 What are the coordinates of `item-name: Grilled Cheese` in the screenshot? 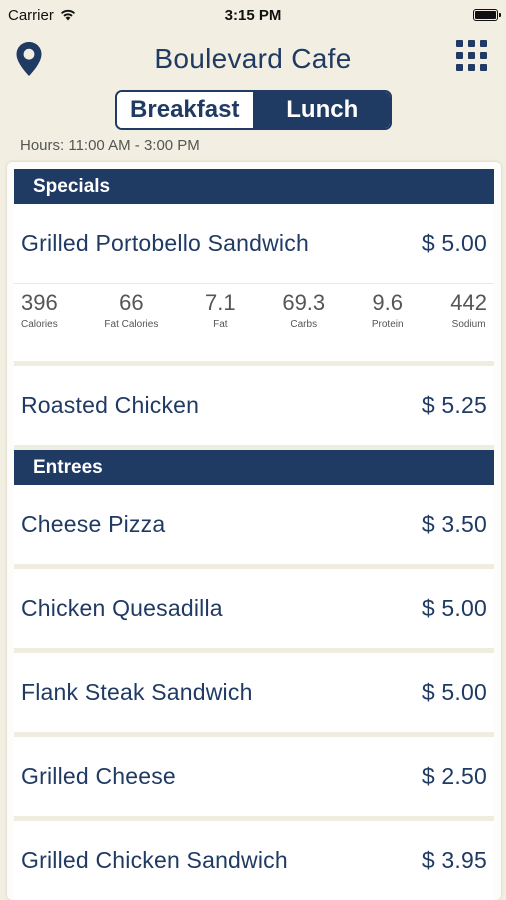 It's located at (98, 776).